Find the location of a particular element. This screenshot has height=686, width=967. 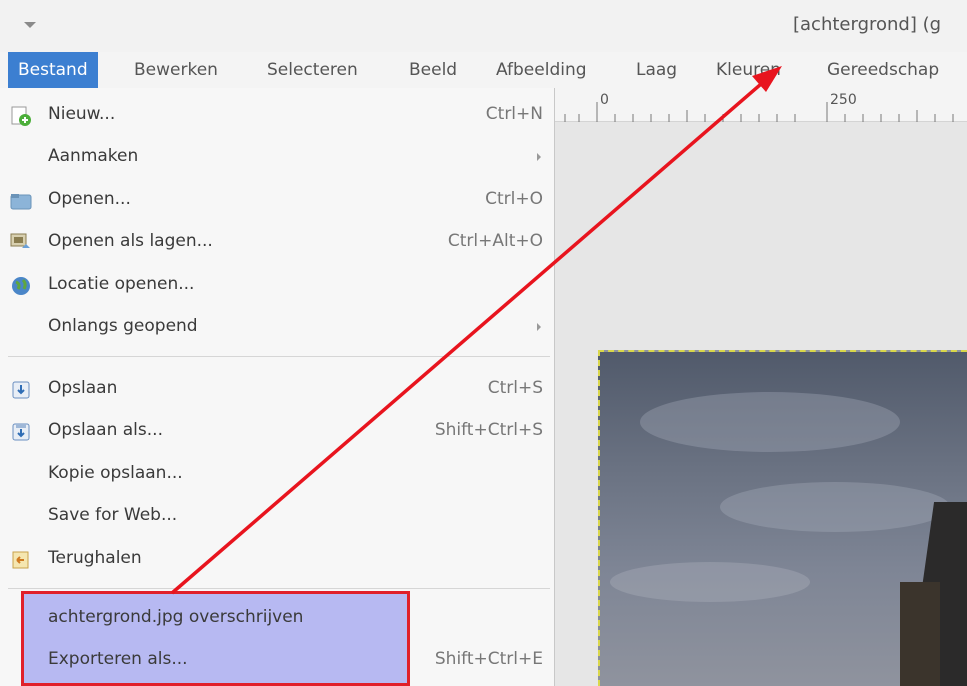

open-as-layers-icon is located at coordinates (21, 243).